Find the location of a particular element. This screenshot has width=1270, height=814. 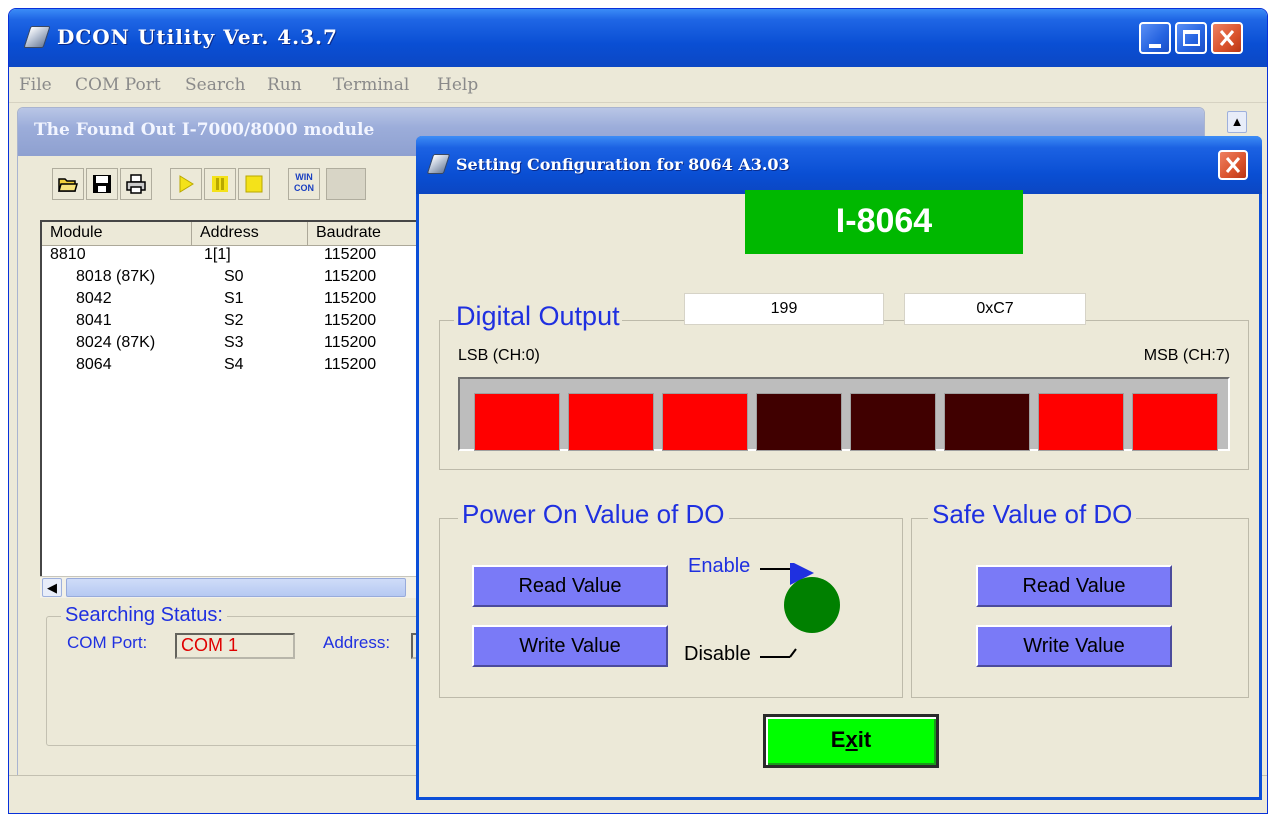

table-row: 8042 S1 115200 is located at coordinates (250, 301).